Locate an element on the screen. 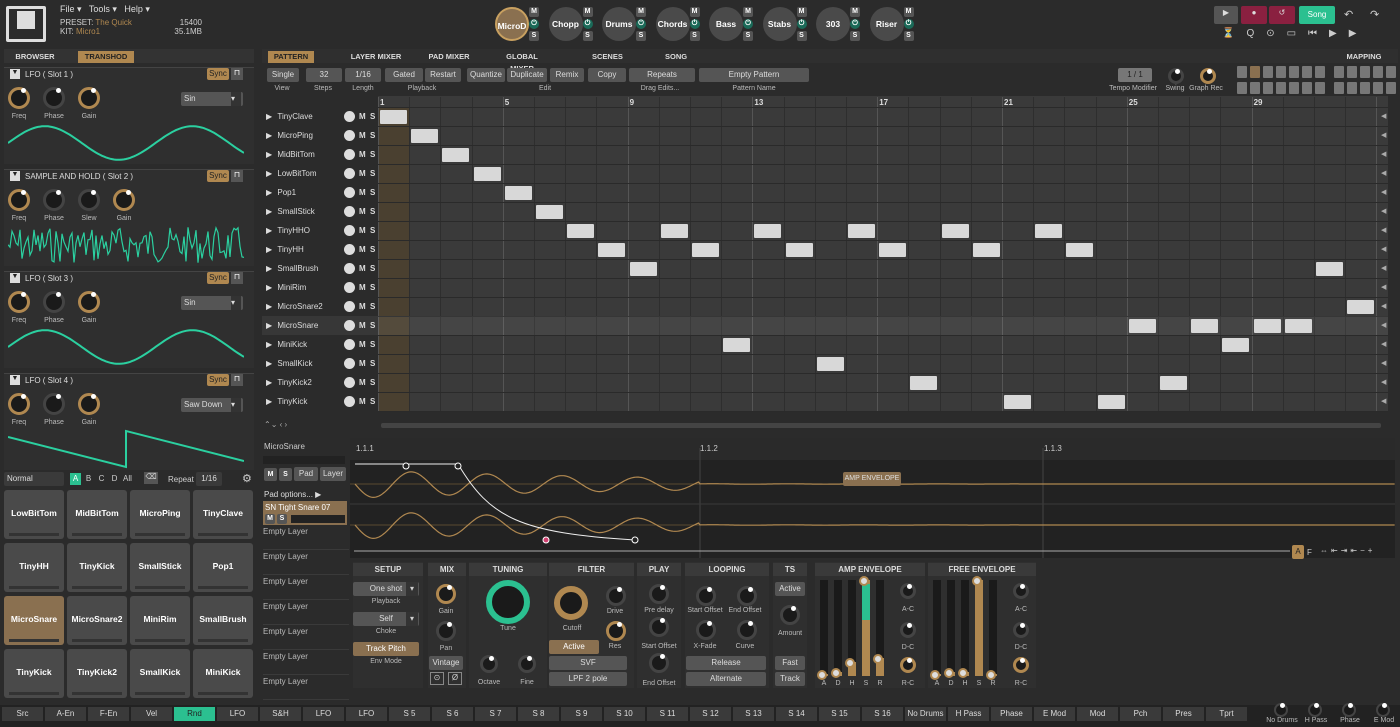  waveform-panel is located at coordinates (872, 498).